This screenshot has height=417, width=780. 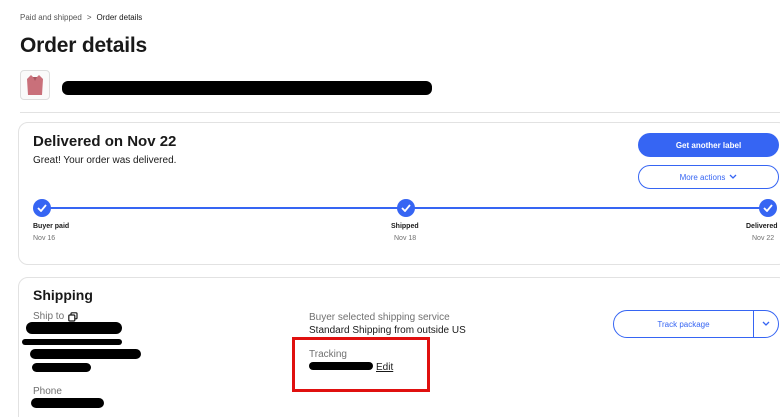 I want to click on ship-to-heading: Ship to, so click(x=55, y=316).